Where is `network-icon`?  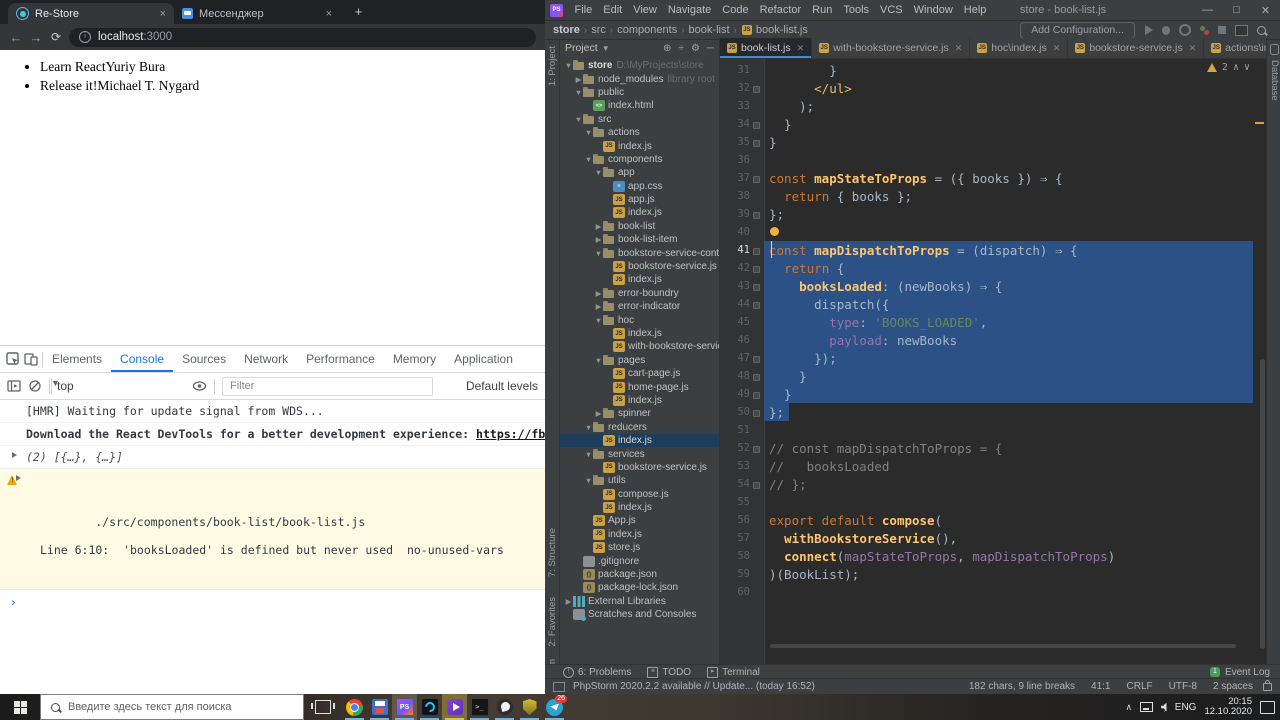
network-icon is located at coordinates (1147, 707).